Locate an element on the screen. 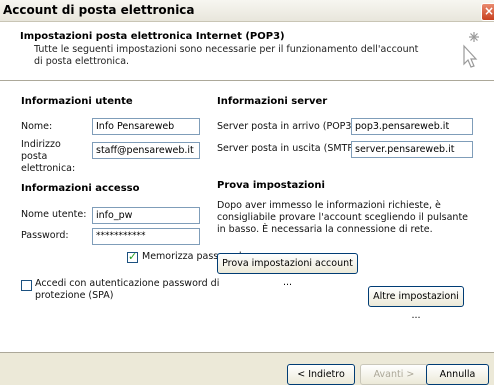  remember-password-checkbox: ✓ is located at coordinates (132, 256).